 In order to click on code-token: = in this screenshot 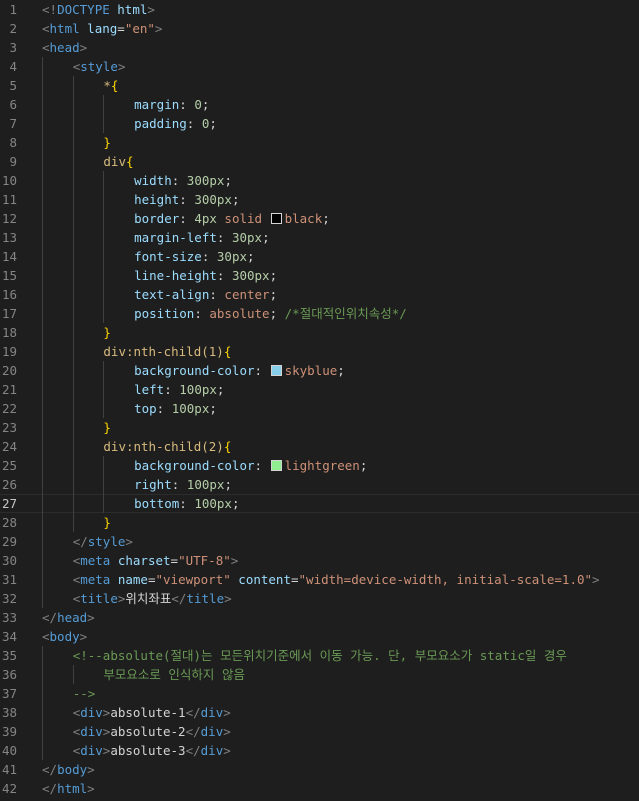, I will do `click(294, 579)`.